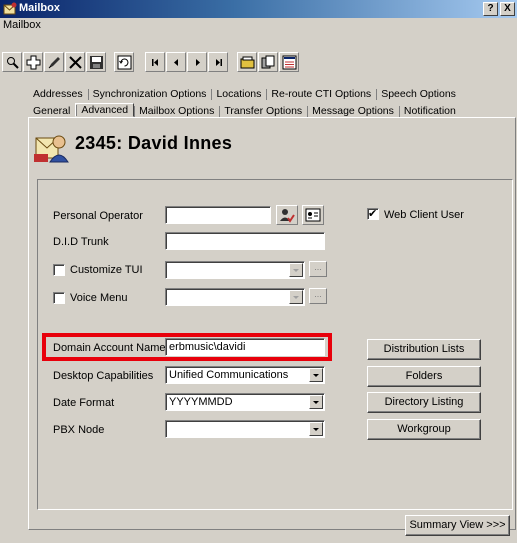 Image resolution: width=517 pixels, height=543 pixels. I want to click on tab-re-route-cti-options: Re-route CTI Options, so click(321, 94).